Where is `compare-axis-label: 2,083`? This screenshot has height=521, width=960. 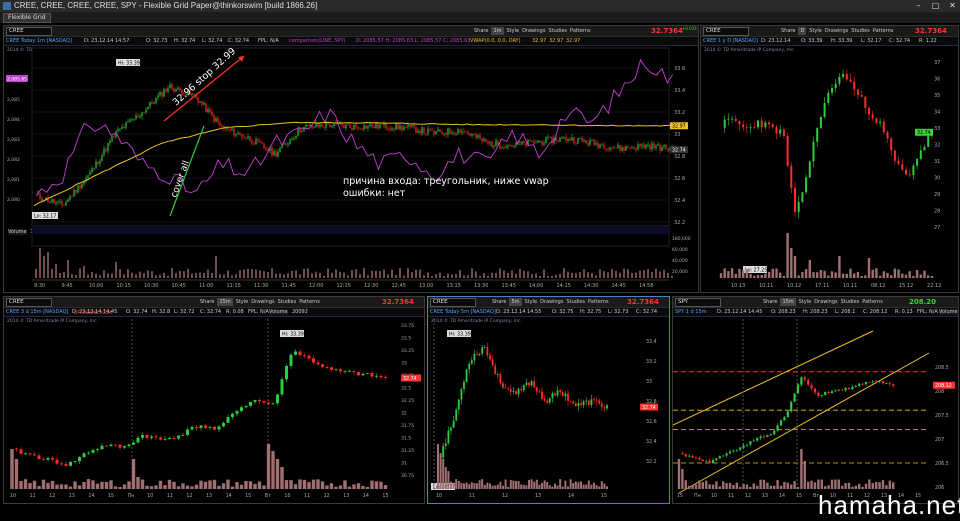
compare-axis-label: 2,083 is located at coordinates (13, 140).